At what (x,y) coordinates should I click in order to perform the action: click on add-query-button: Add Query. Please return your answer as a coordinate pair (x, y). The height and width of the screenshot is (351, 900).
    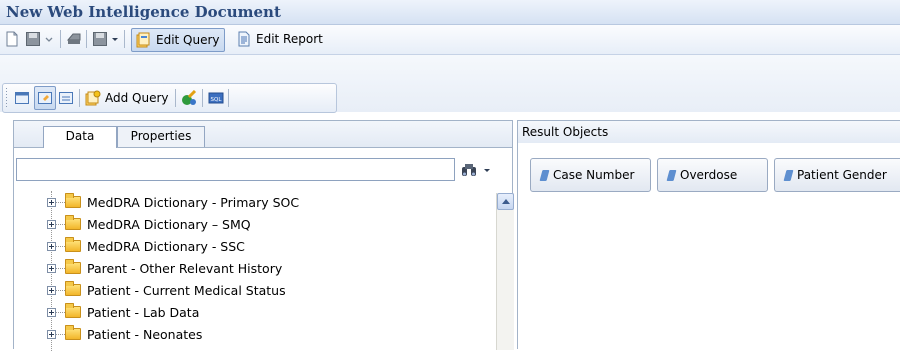
    Looking at the image, I should click on (127, 98).